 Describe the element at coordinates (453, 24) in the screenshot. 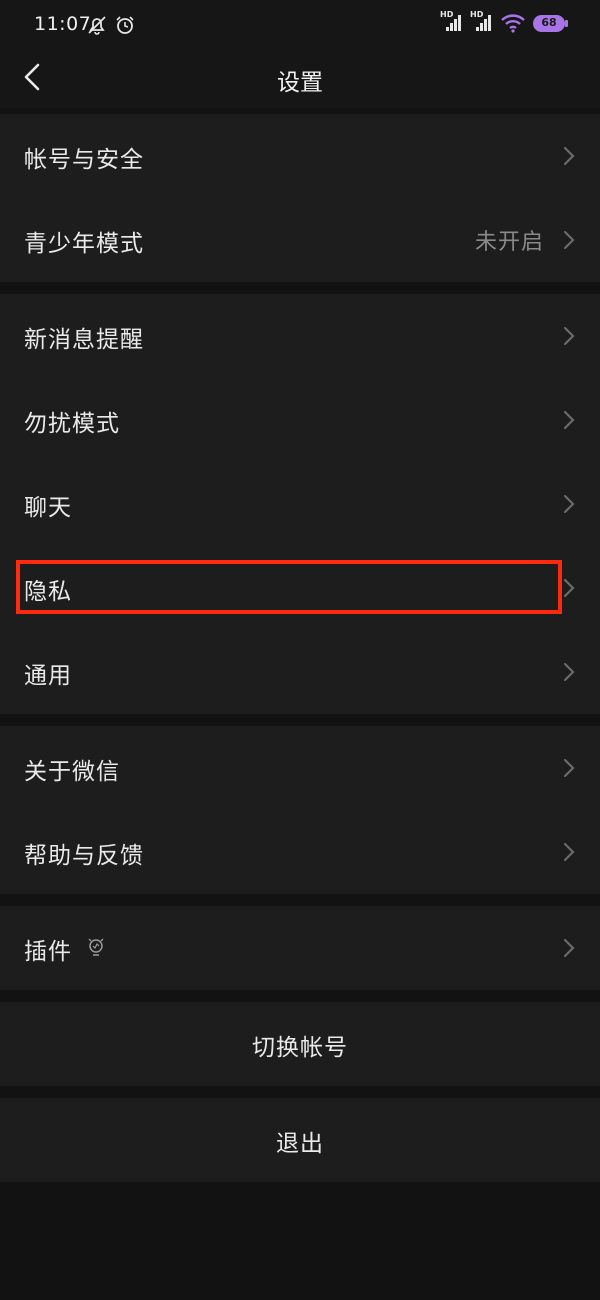

I see `signal-1: HD` at that location.